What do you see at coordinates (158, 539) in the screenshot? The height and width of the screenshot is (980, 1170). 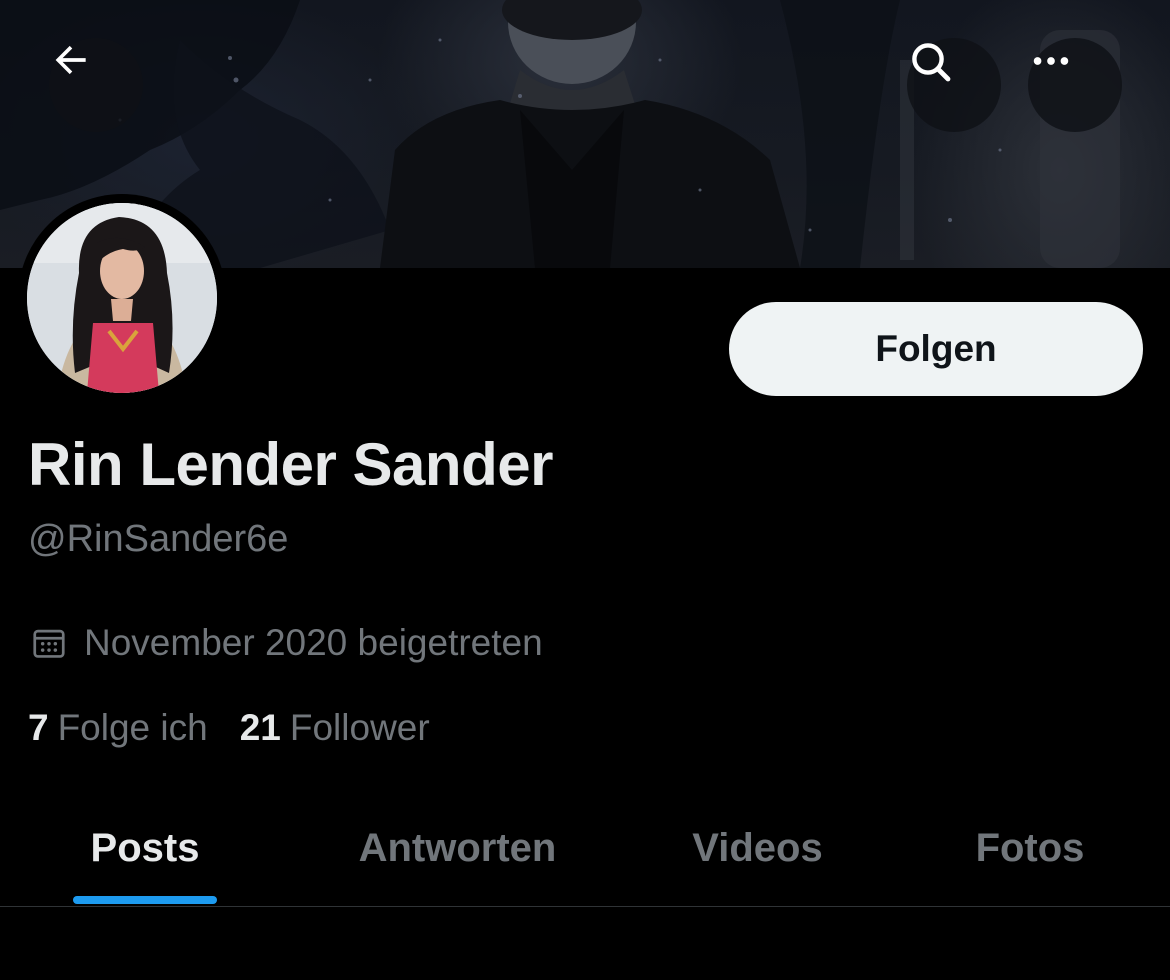 I see `profile-handle: @RinSander6e` at bounding box center [158, 539].